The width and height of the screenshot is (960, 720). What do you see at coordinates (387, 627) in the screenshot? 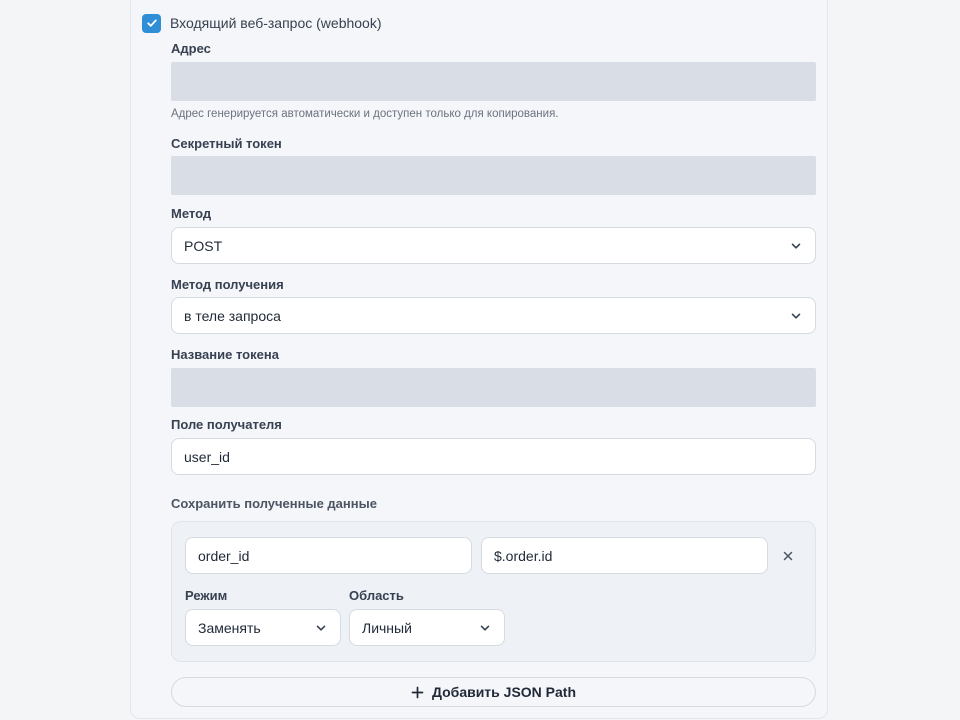
I see `scope-select-value: Личный` at bounding box center [387, 627].